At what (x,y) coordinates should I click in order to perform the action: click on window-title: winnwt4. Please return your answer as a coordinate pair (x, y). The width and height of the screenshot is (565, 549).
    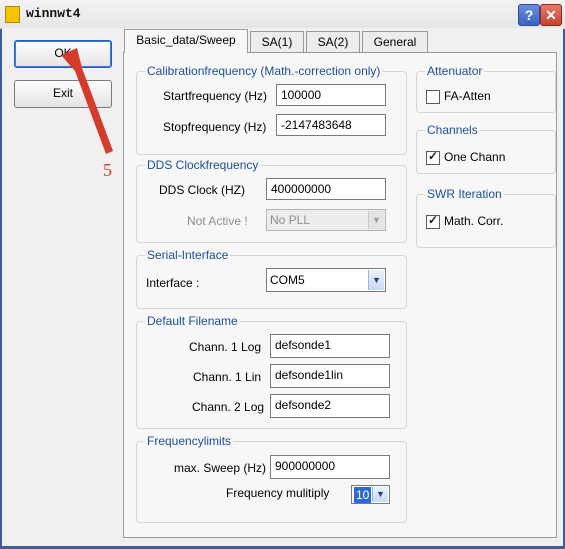
    Looking at the image, I should click on (53, 13).